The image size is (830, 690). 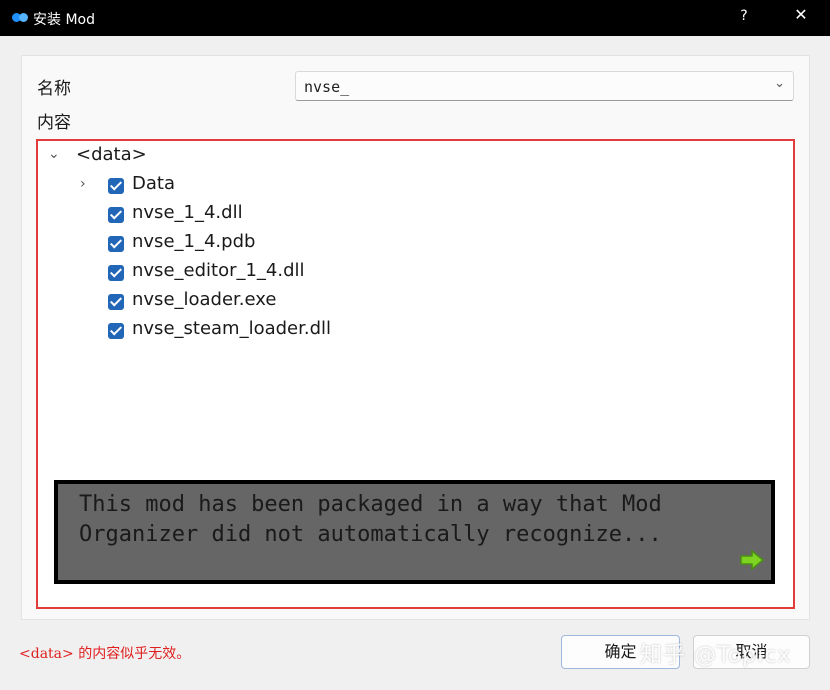 I want to click on tree-item: nvse_loader.exe, so click(x=196, y=302).